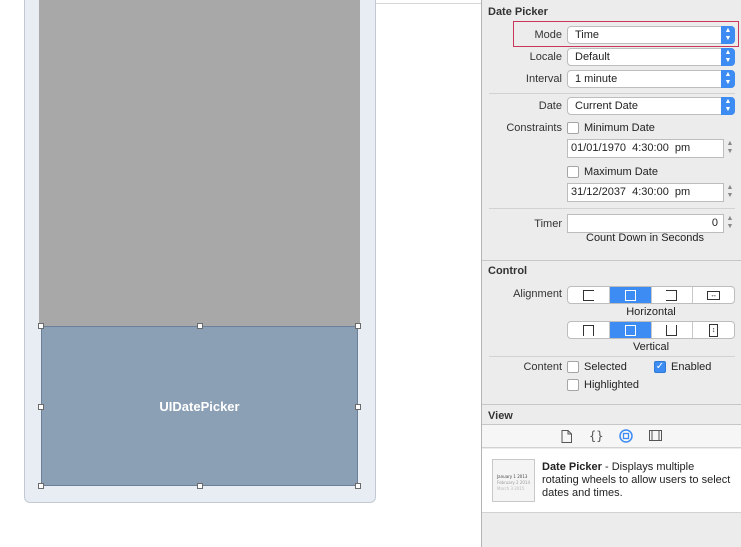 The width and height of the screenshot is (741, 547). I want to click on align-middle-segment, so click(630, 330).